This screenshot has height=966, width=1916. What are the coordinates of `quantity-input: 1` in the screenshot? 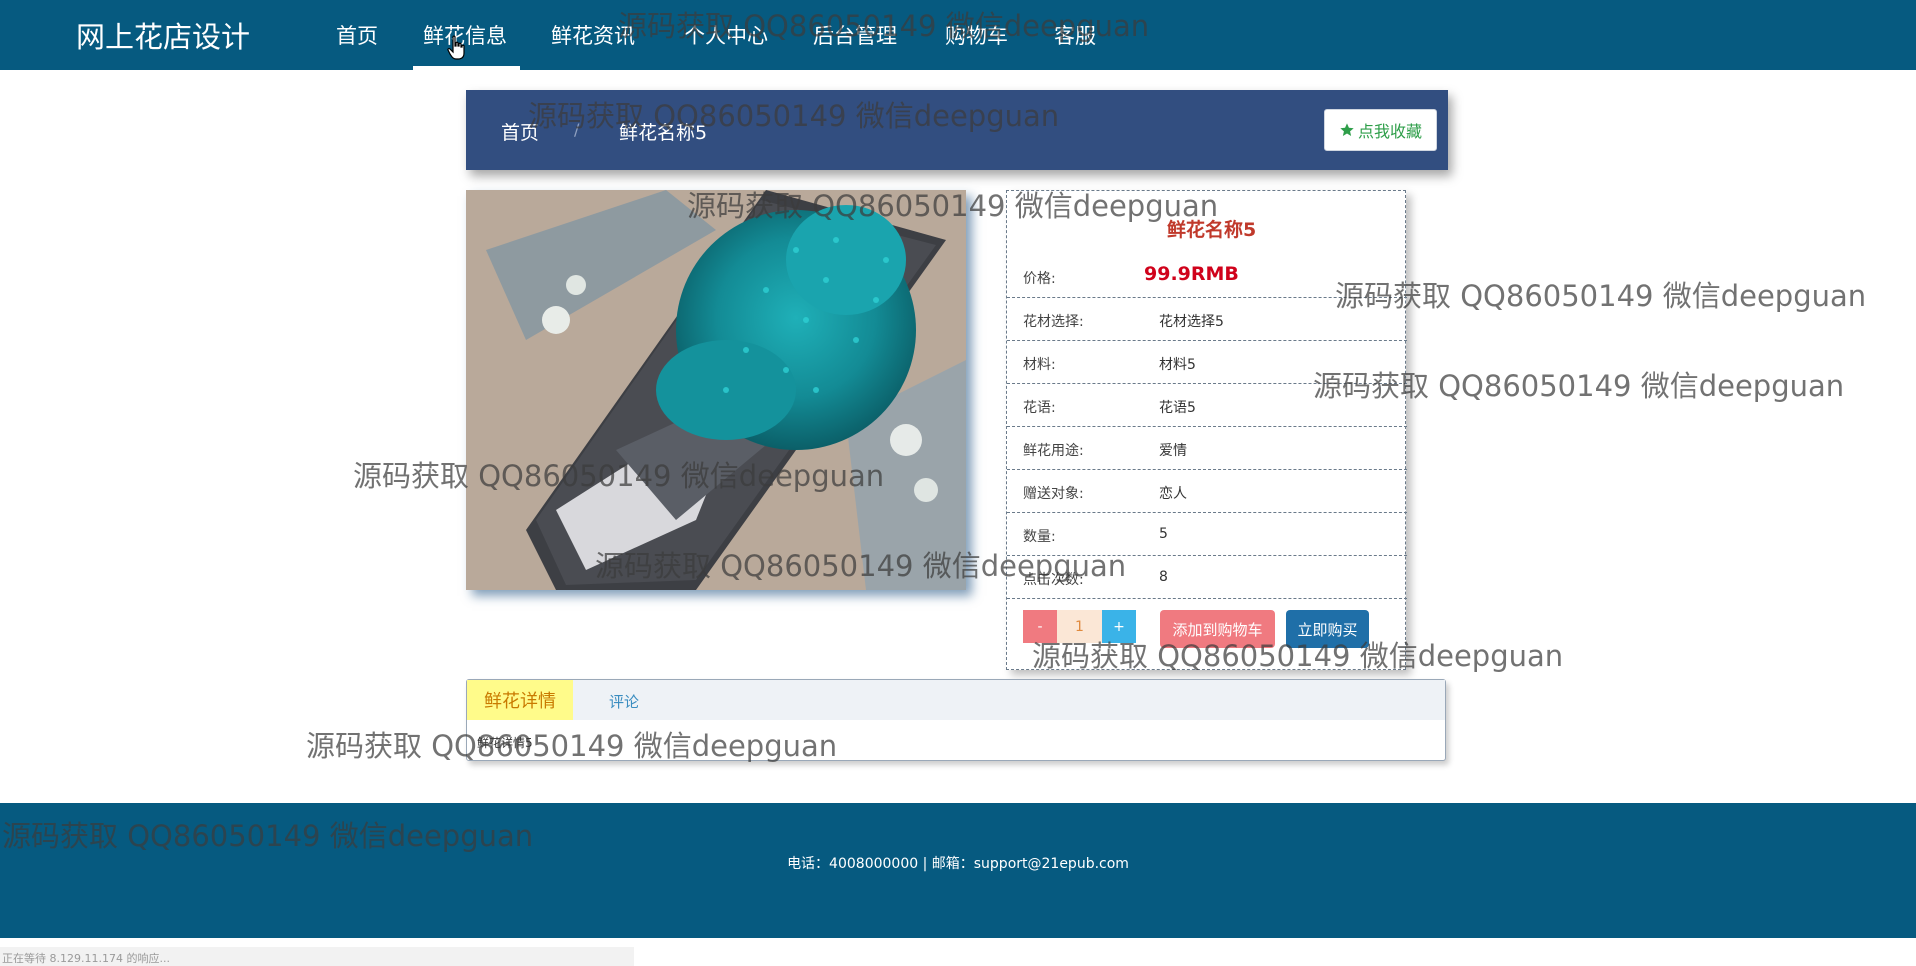 It's located at (1079, 626).